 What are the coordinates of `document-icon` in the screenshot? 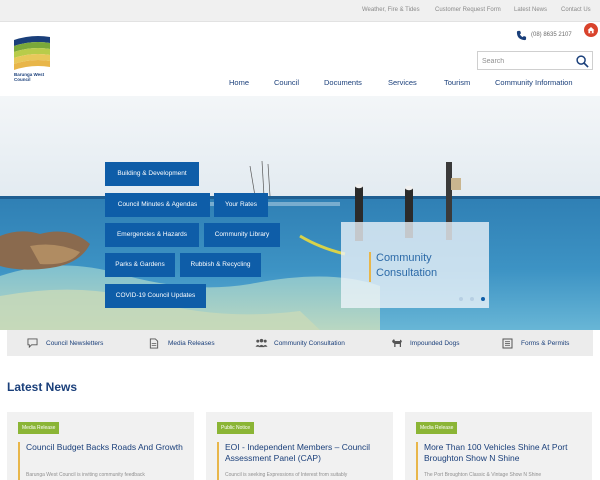 It's located at (154, 343).